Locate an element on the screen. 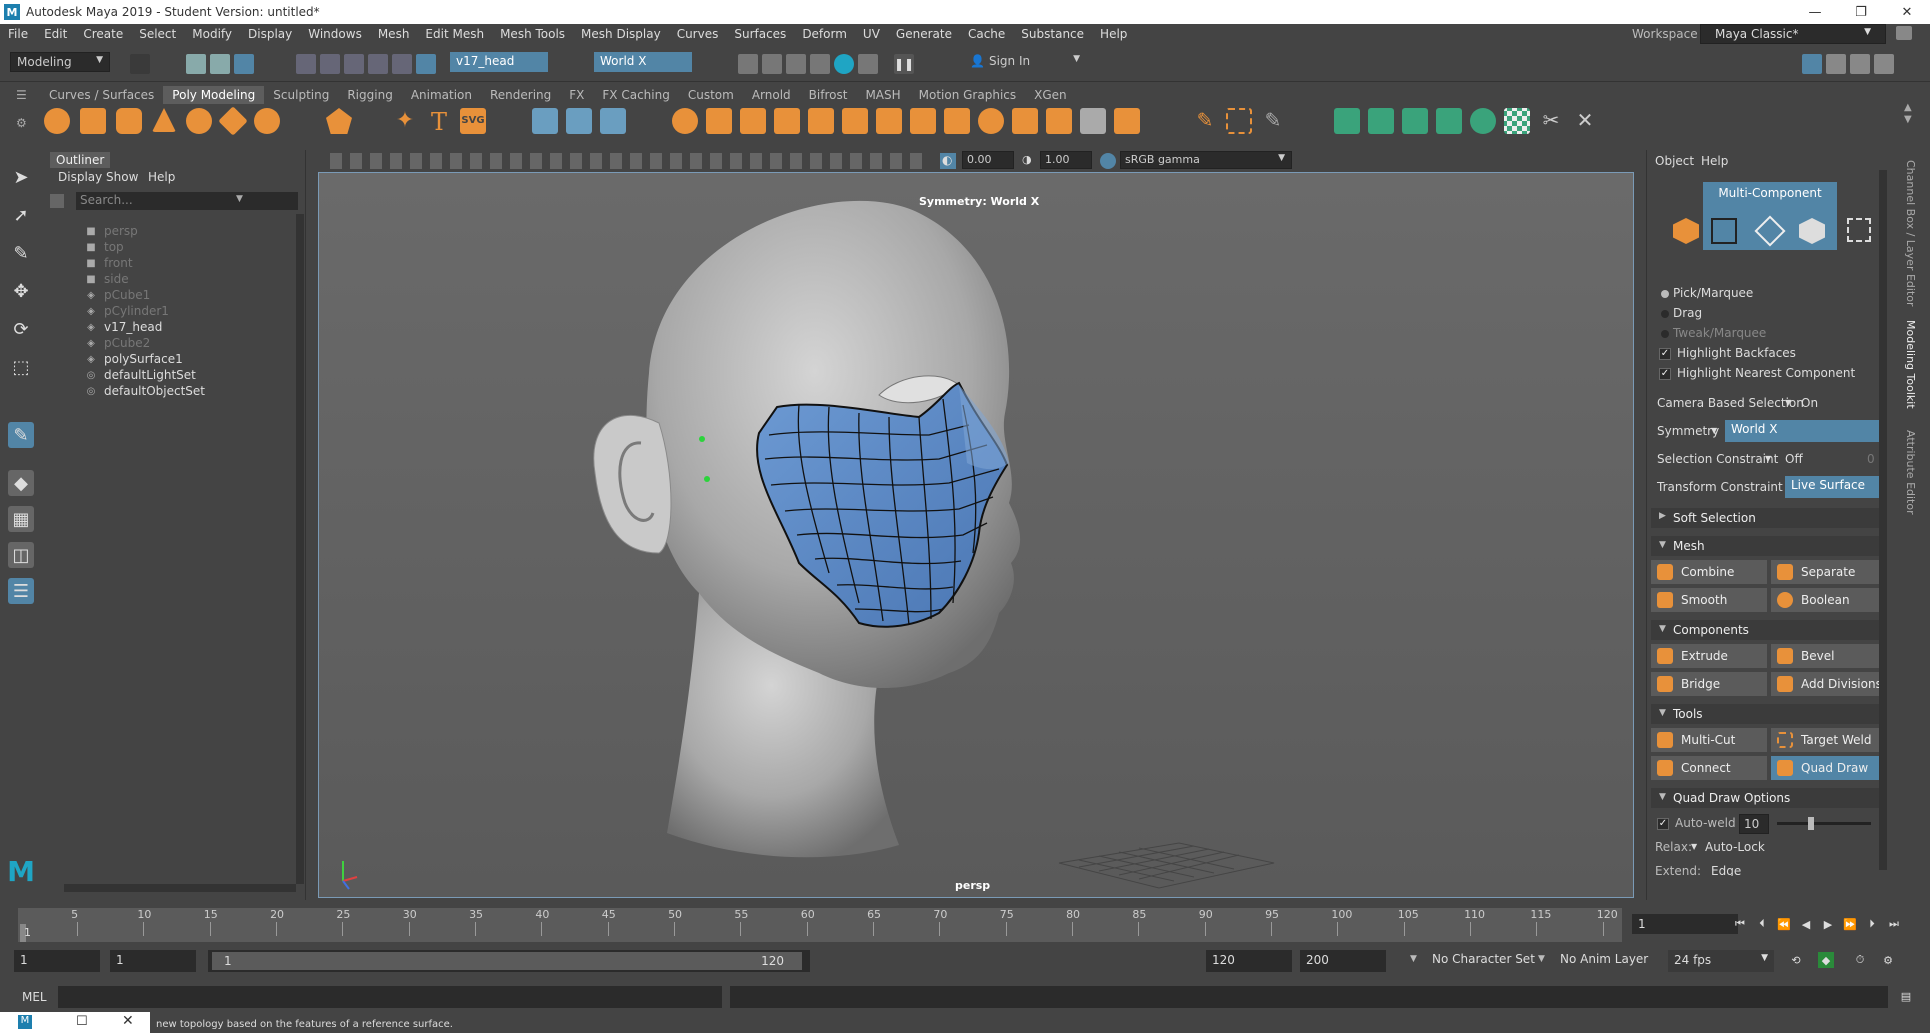 The width and height of the screenshot is (1930, 1033). playback-end-field: 120 is located at coordinates (1249, 961).